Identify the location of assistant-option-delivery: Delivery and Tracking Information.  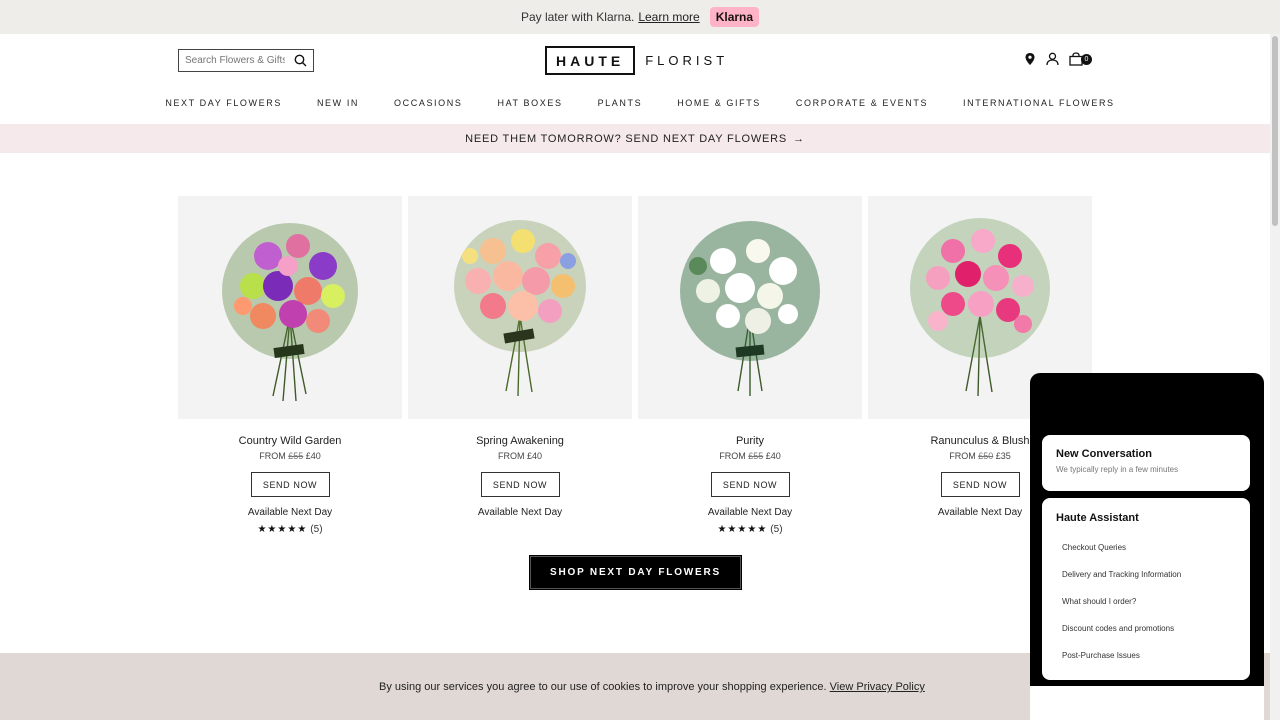
(1146, 574).